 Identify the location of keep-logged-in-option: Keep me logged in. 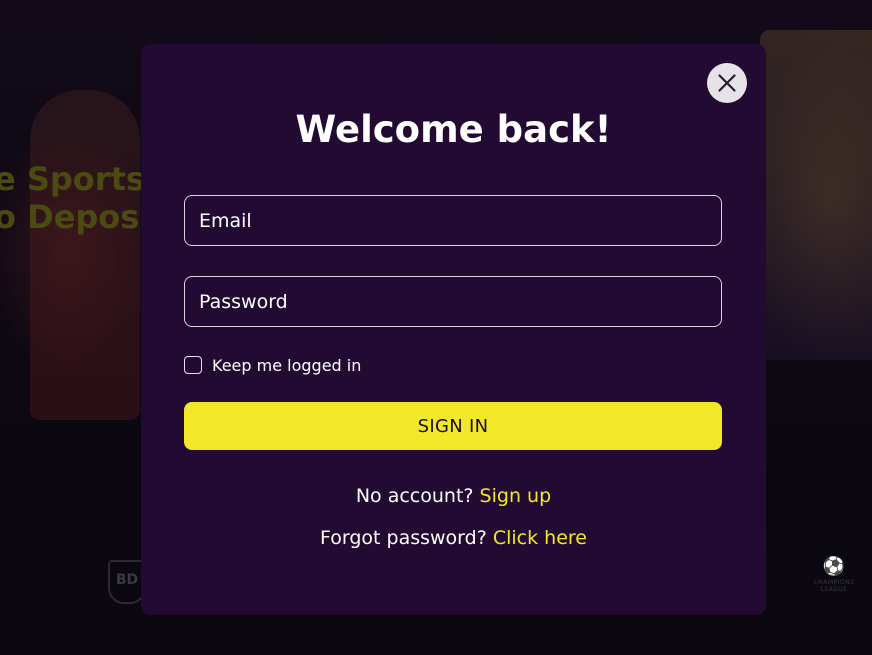
(272, 365).